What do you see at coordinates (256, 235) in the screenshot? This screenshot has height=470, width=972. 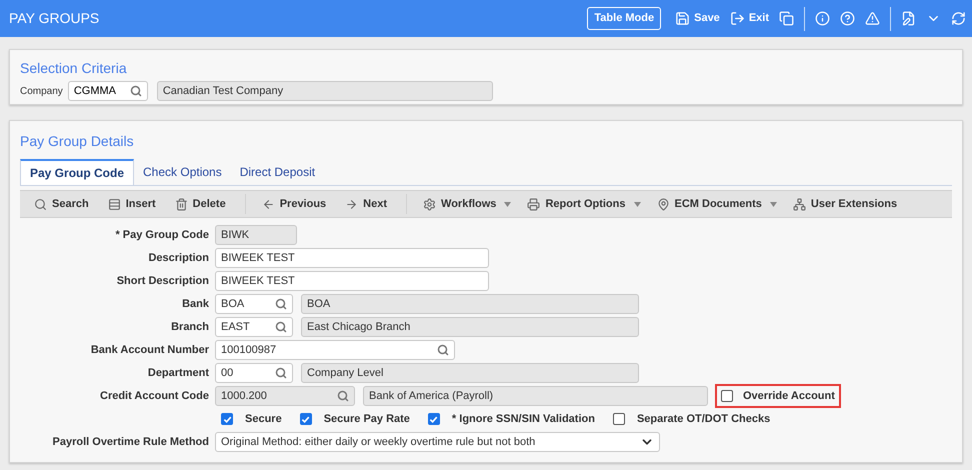 I see `input-field: BIWK` at bounding box center [256, 235].